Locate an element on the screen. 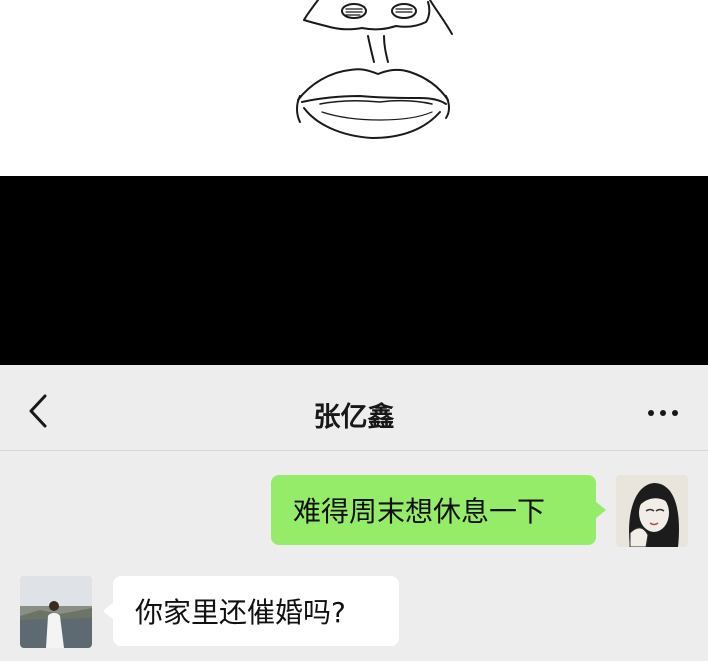  nav-bar: 张亿鑫 is located at coordinates (354, 408).